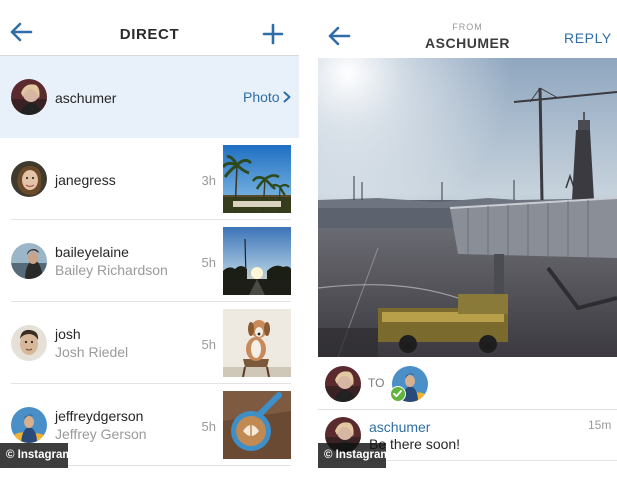 The image size is (617, 485). What do you see at coordinates (85, 180) in the screenshot?
I see `thread-username: janegress` at bounding box center [85, 180].